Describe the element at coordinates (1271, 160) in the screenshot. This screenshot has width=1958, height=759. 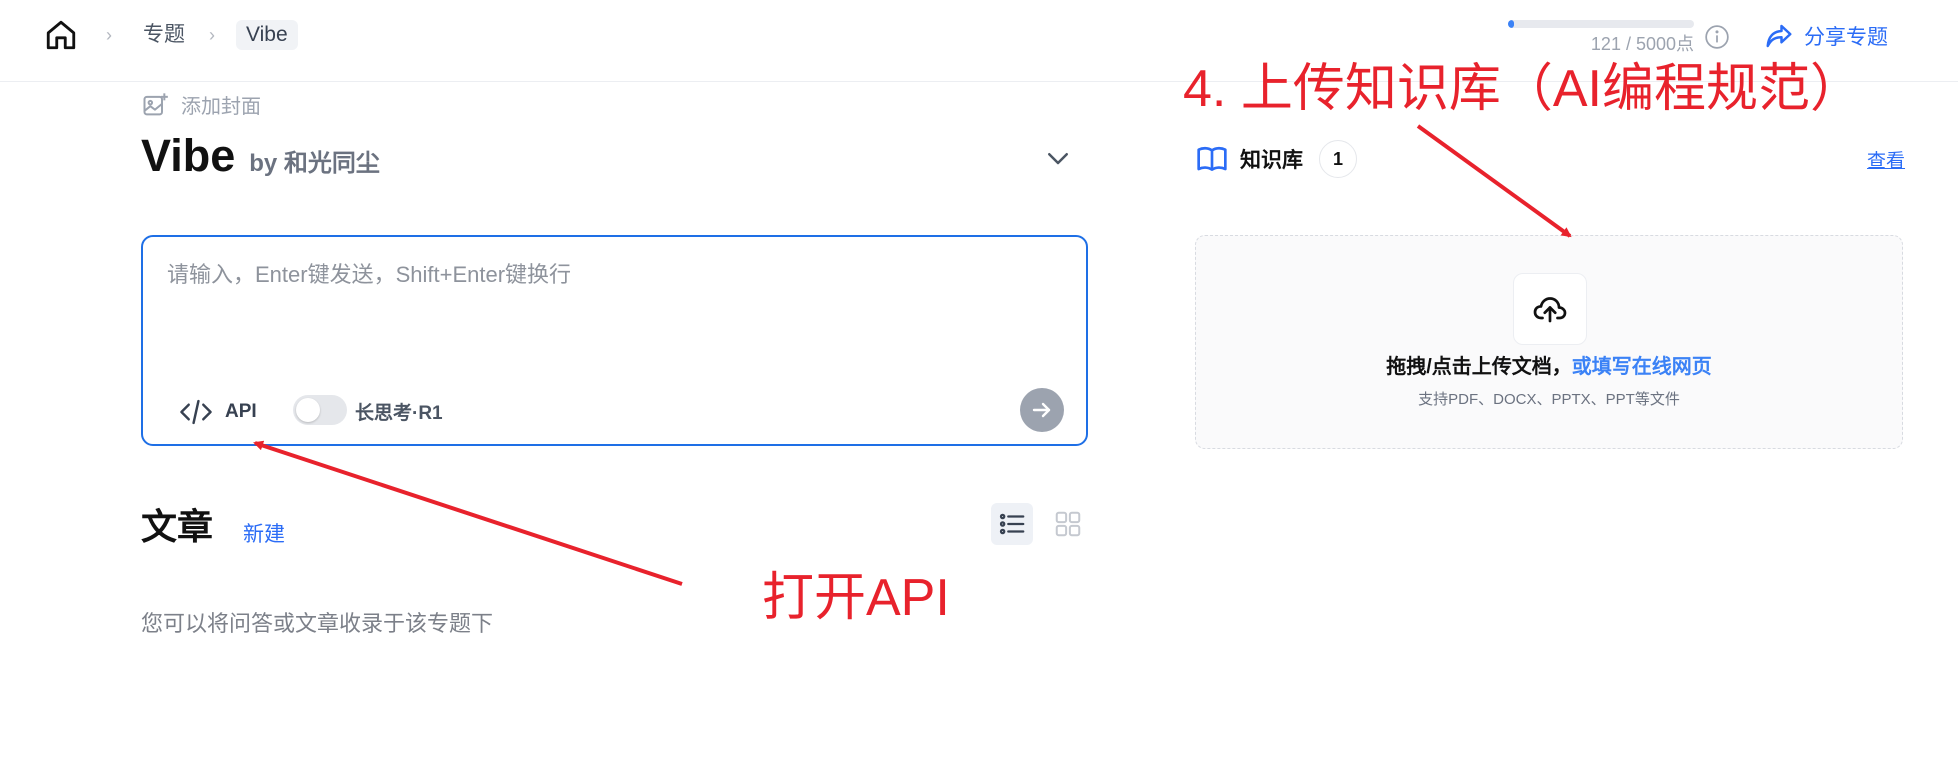
I see `knowledge-base-title: 知识库` at that location.